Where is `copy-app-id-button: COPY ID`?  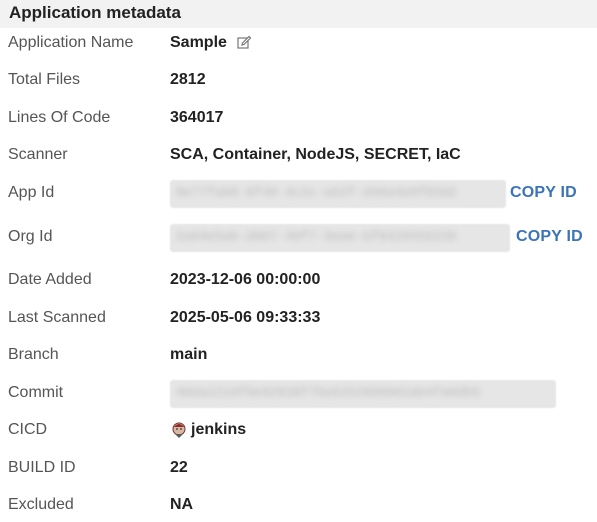 copy-app-id-button: COPY ID is located at coordinates (543, 193).